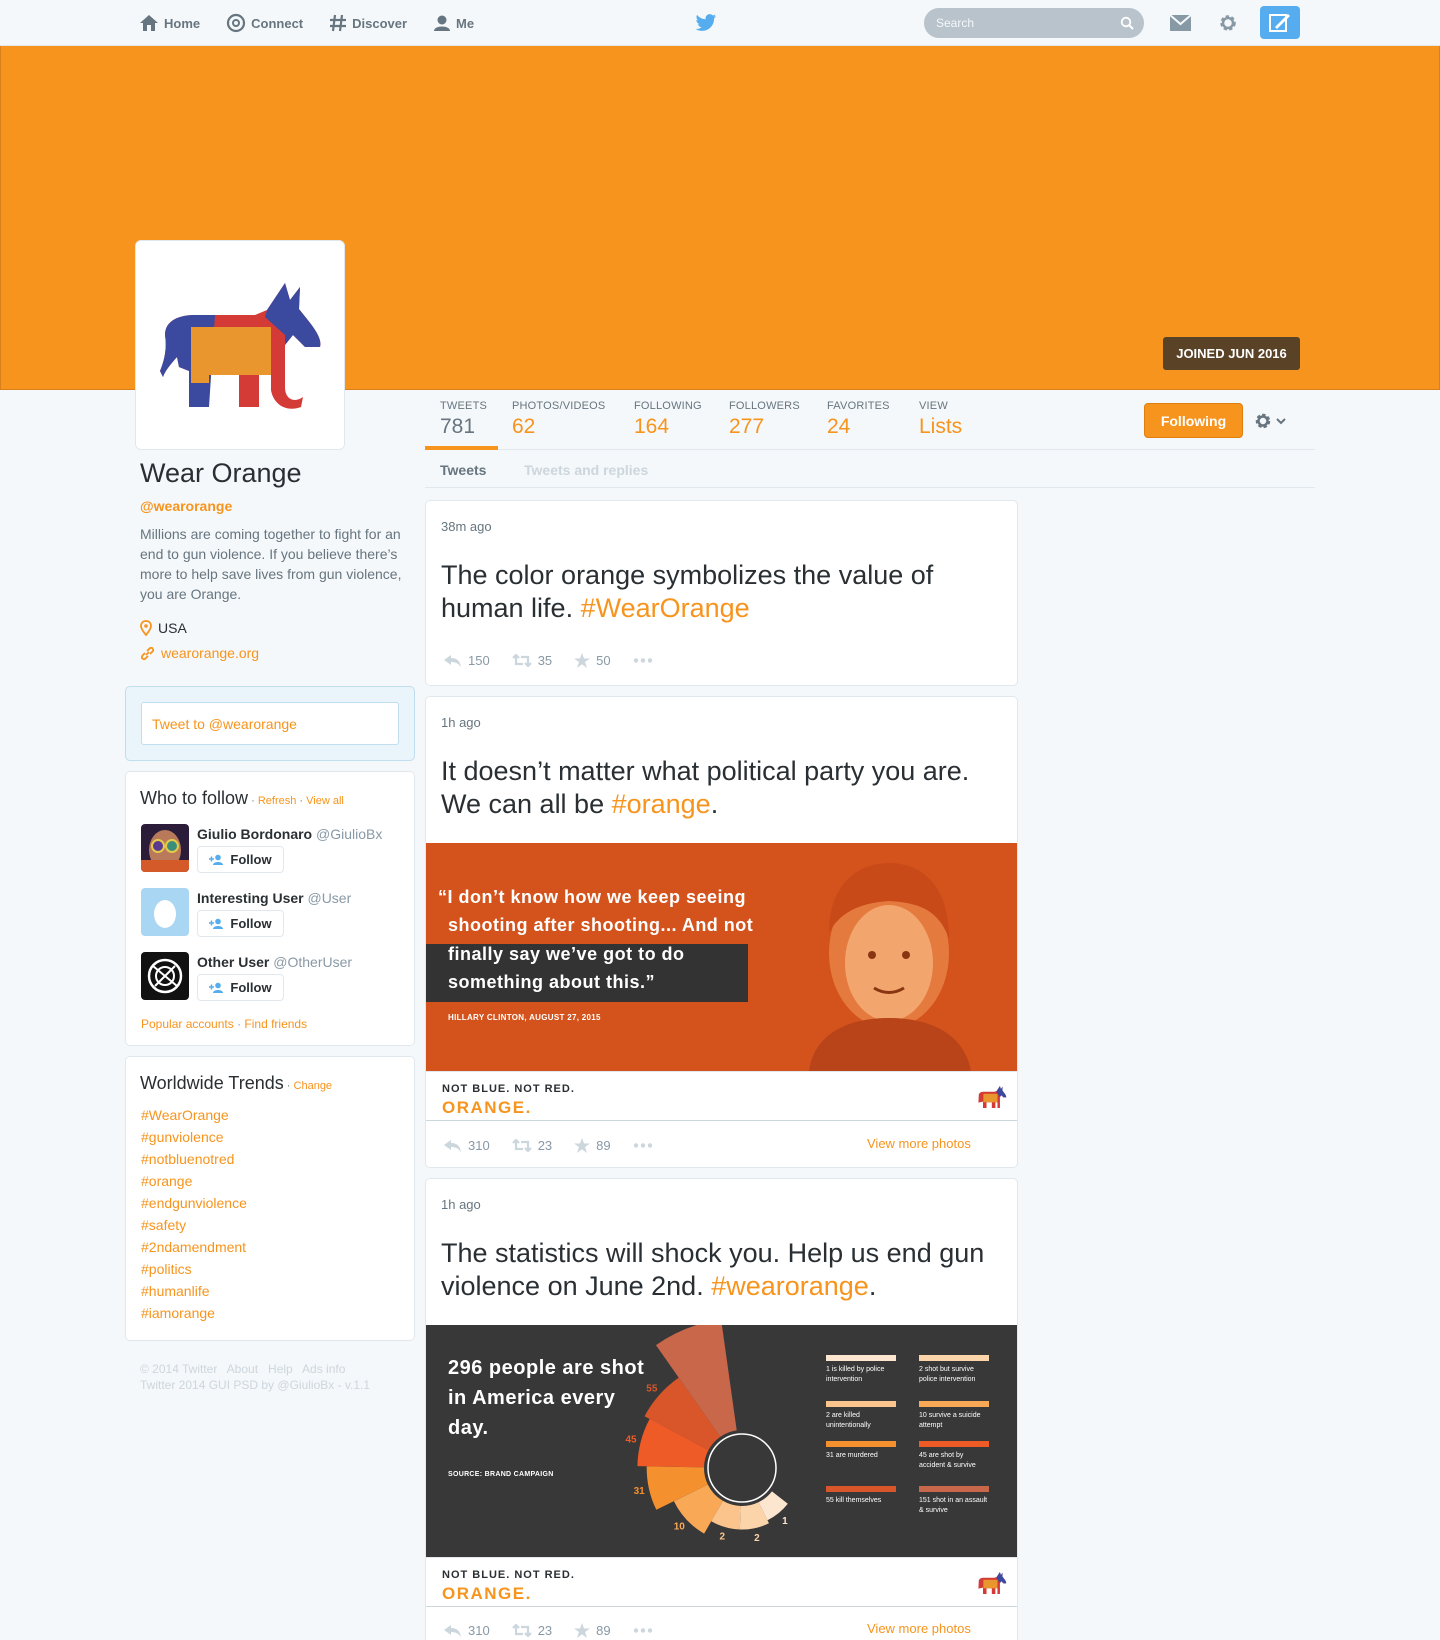 This screenshot has height=1640, width=1440. I want to click on compose-tweet-button, so click(1280, 22).